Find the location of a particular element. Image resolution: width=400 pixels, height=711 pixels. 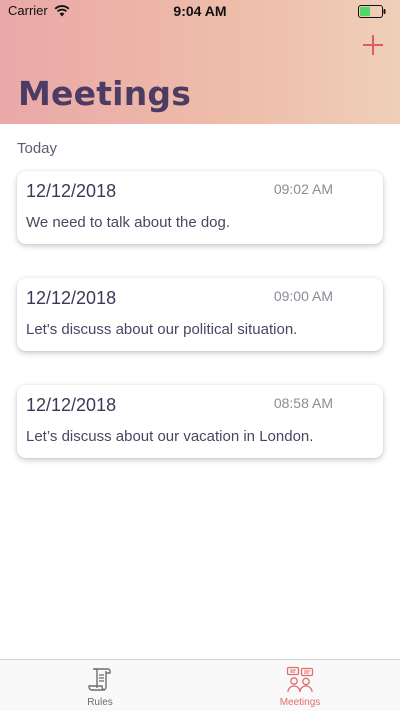

meeting-chat-icon is located at coordinates (300, 679).